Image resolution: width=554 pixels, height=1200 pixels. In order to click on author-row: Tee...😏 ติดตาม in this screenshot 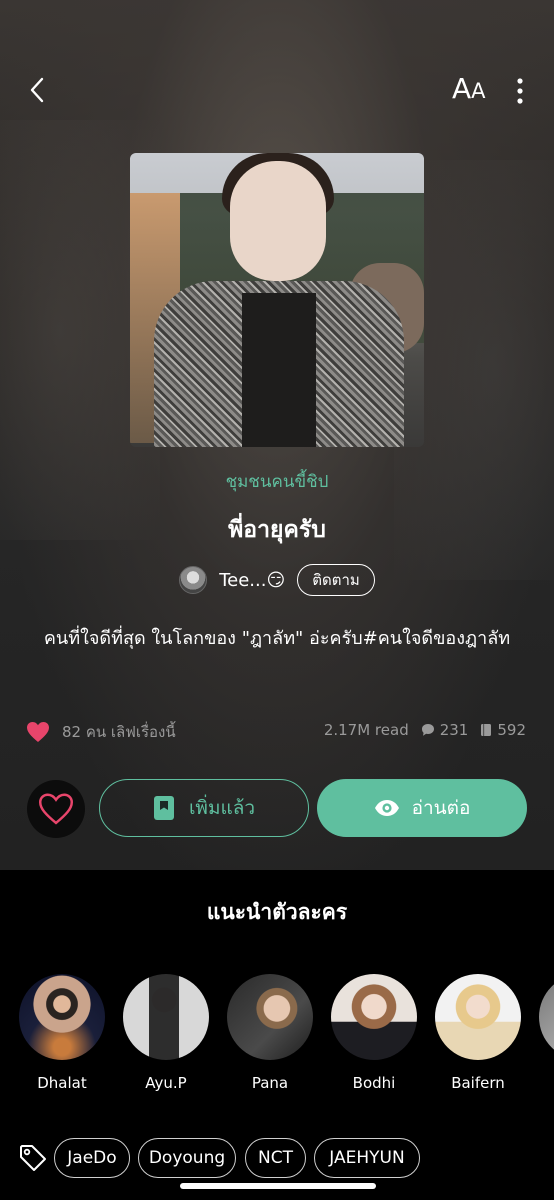, I will do `click(277, 580)`.